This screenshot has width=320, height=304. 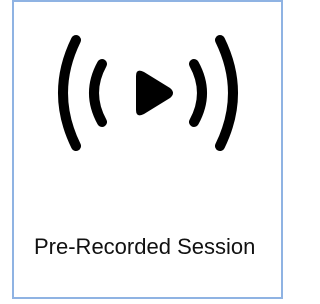 I want to click on card-label: Pre-Recorded Session, so click(x=145, y=246).